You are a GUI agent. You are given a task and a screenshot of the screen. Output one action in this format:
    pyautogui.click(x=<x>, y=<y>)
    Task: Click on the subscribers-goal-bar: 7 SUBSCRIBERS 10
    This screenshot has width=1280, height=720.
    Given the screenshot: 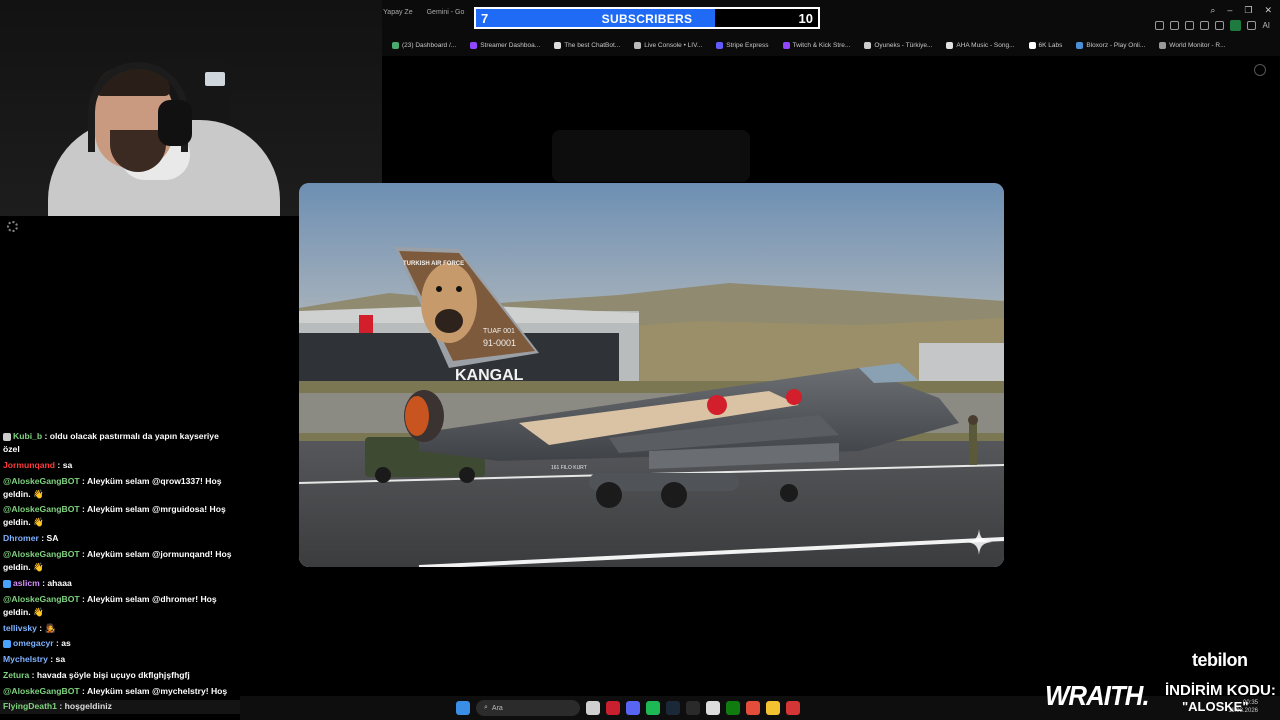 What is the action you would take?
    pyautogui.click(x=647, y=18)
    